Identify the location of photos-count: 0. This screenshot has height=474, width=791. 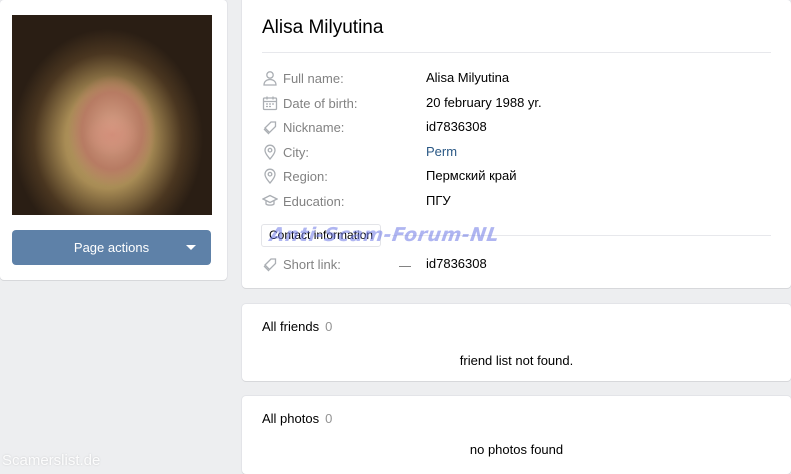
(329, 418).